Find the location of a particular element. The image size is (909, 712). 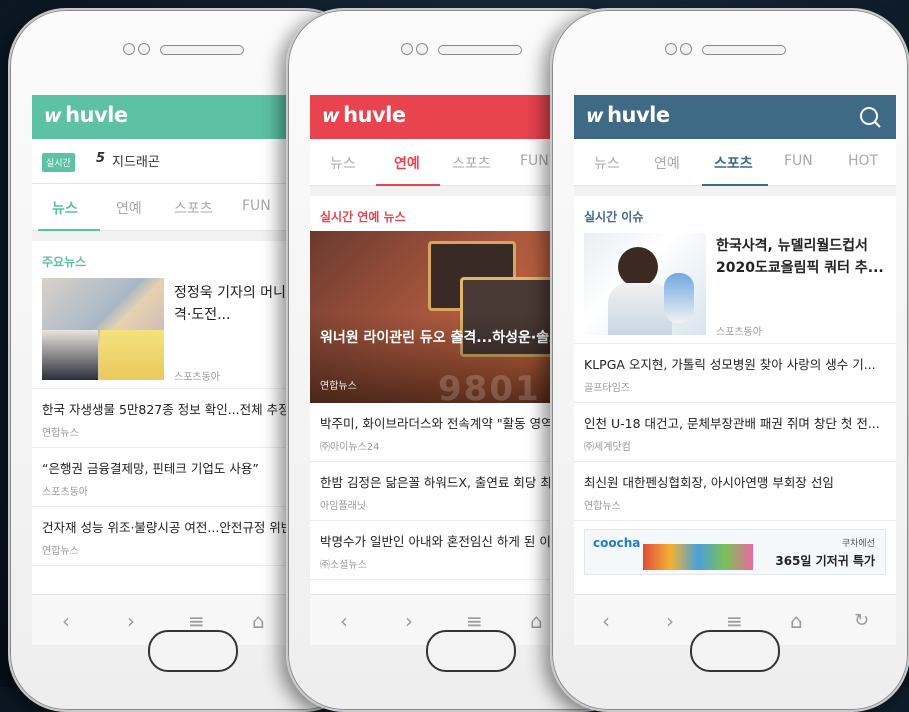

realtime-rank: 5 is located at coordinates (101, 158).